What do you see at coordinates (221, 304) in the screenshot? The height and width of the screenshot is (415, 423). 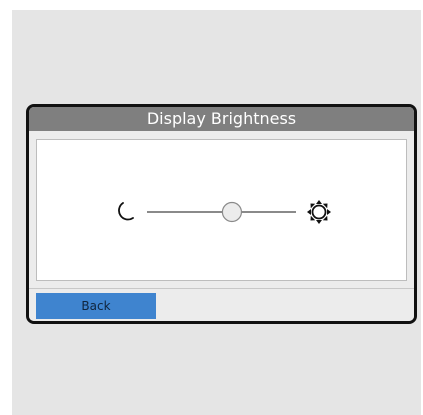 I see `dialog-footer: Back` at bounding box center [221, 304].